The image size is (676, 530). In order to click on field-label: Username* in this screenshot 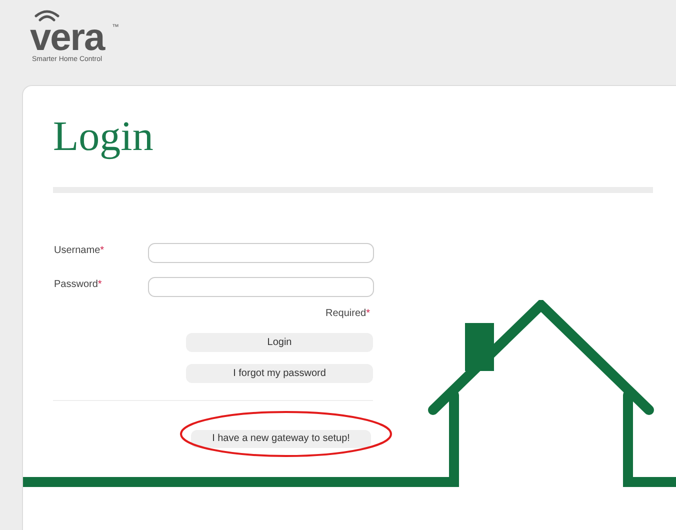, I will do `click(79, 251)`.